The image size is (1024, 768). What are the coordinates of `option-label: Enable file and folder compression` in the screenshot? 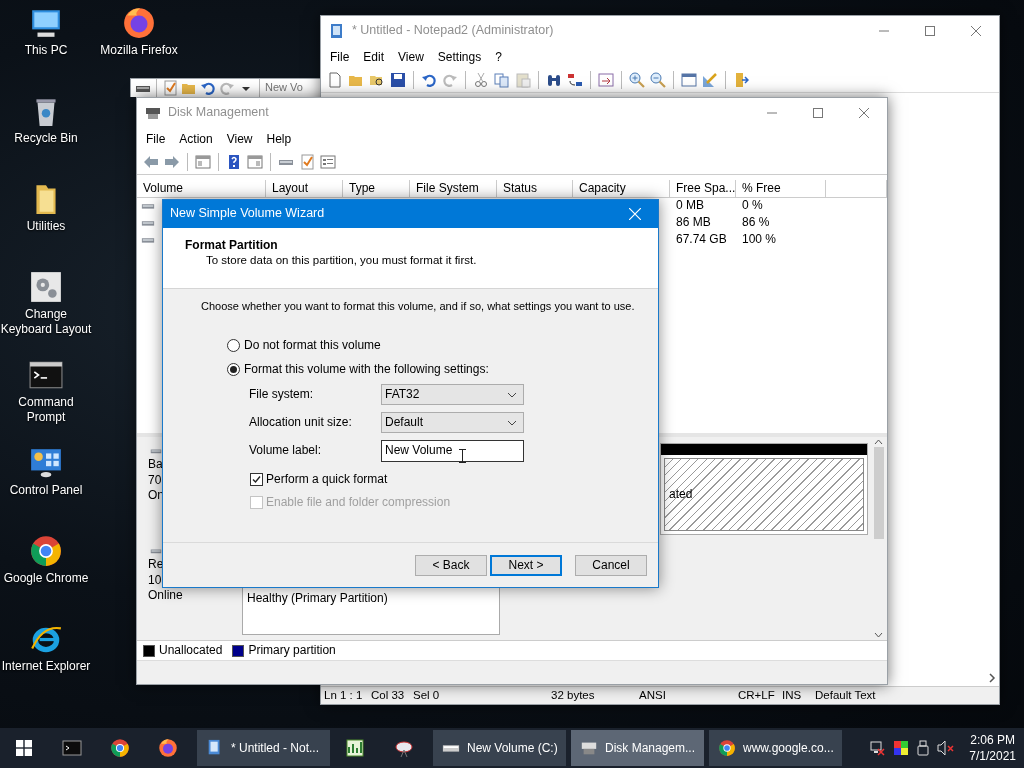 It's located at (358, 503).